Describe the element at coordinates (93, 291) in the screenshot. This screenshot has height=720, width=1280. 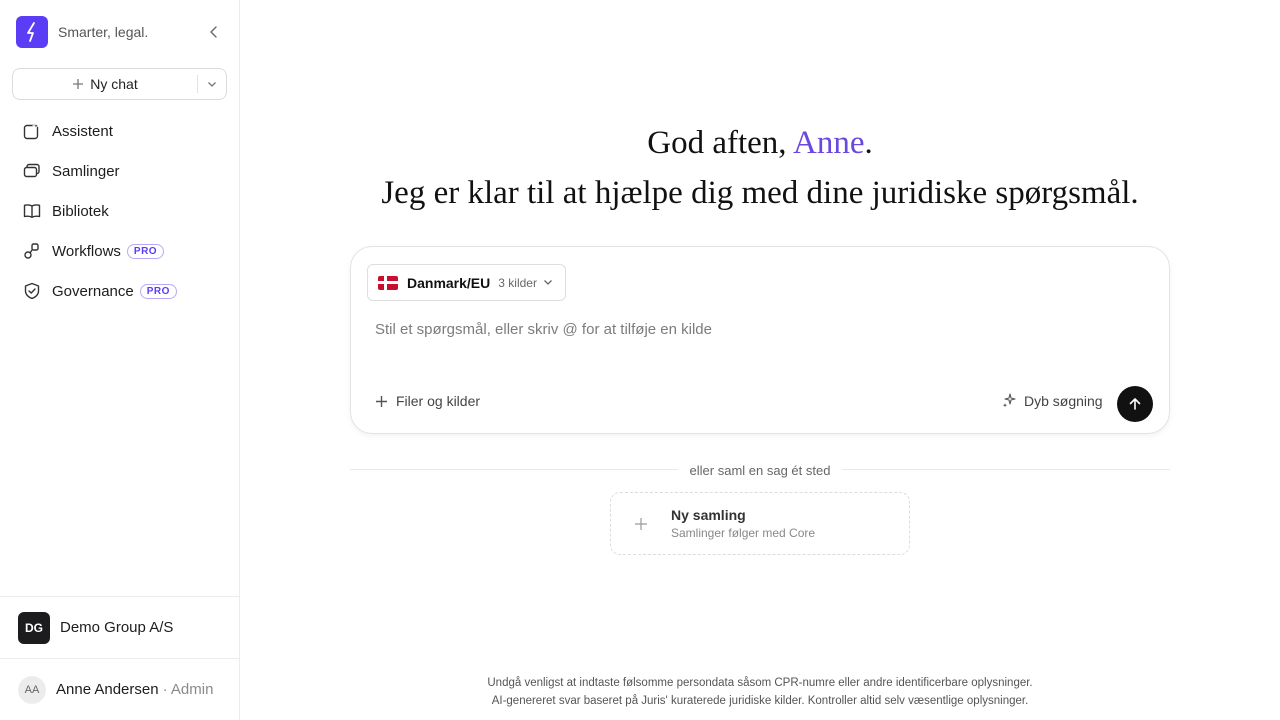
I see `sidebar-item-label: Governance` at that location.